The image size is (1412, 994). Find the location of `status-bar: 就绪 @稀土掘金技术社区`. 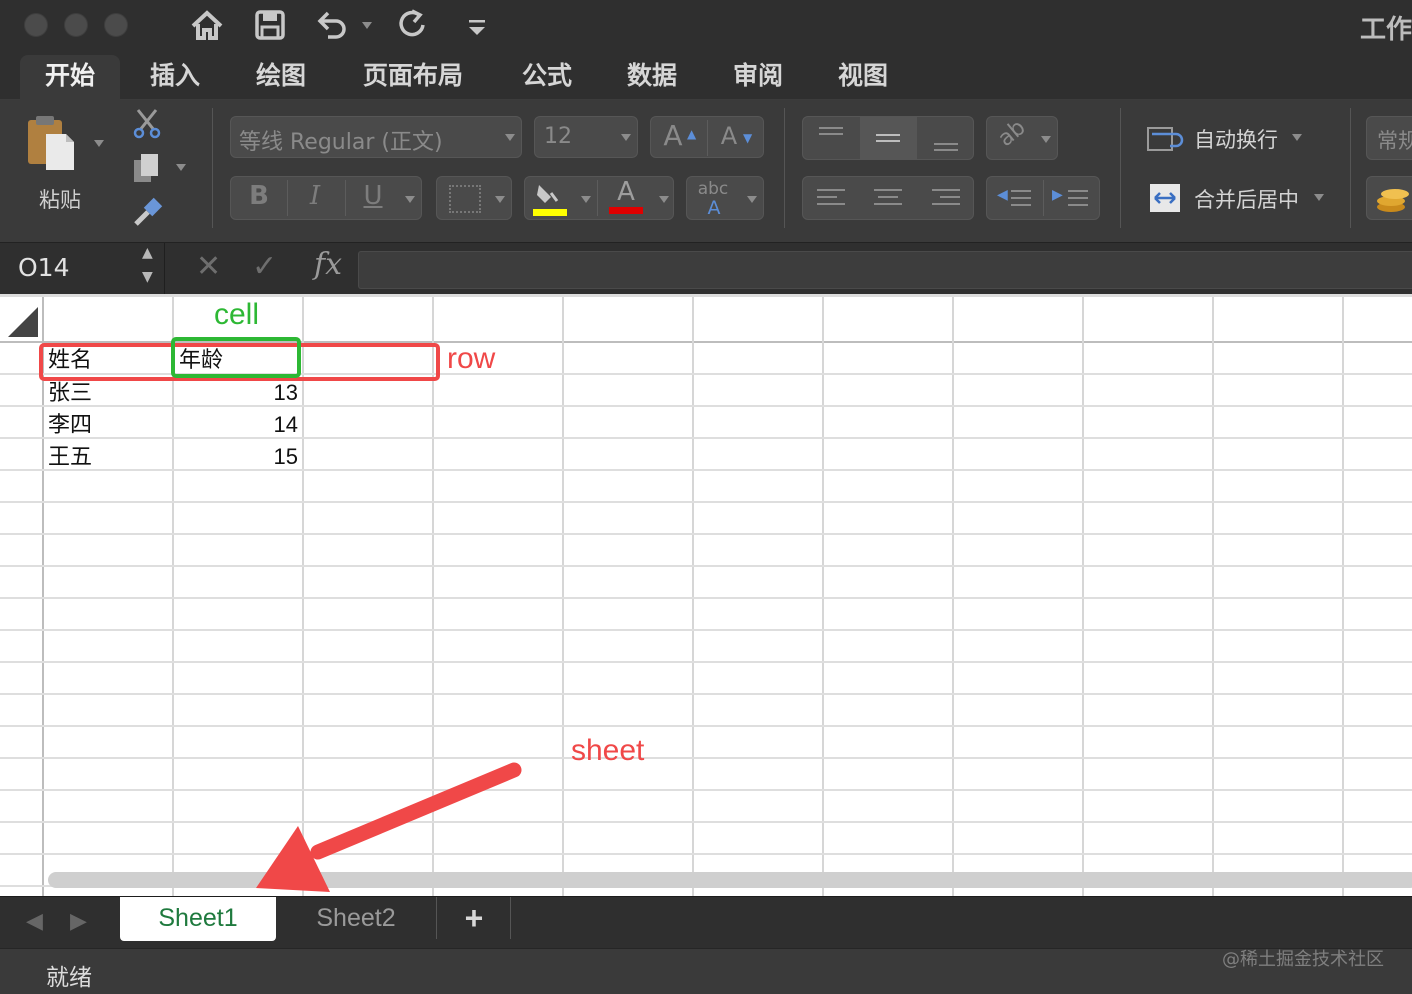

status-bar: 就绪 @稀土掘金技术社区 is located at coordinates (706, 971).